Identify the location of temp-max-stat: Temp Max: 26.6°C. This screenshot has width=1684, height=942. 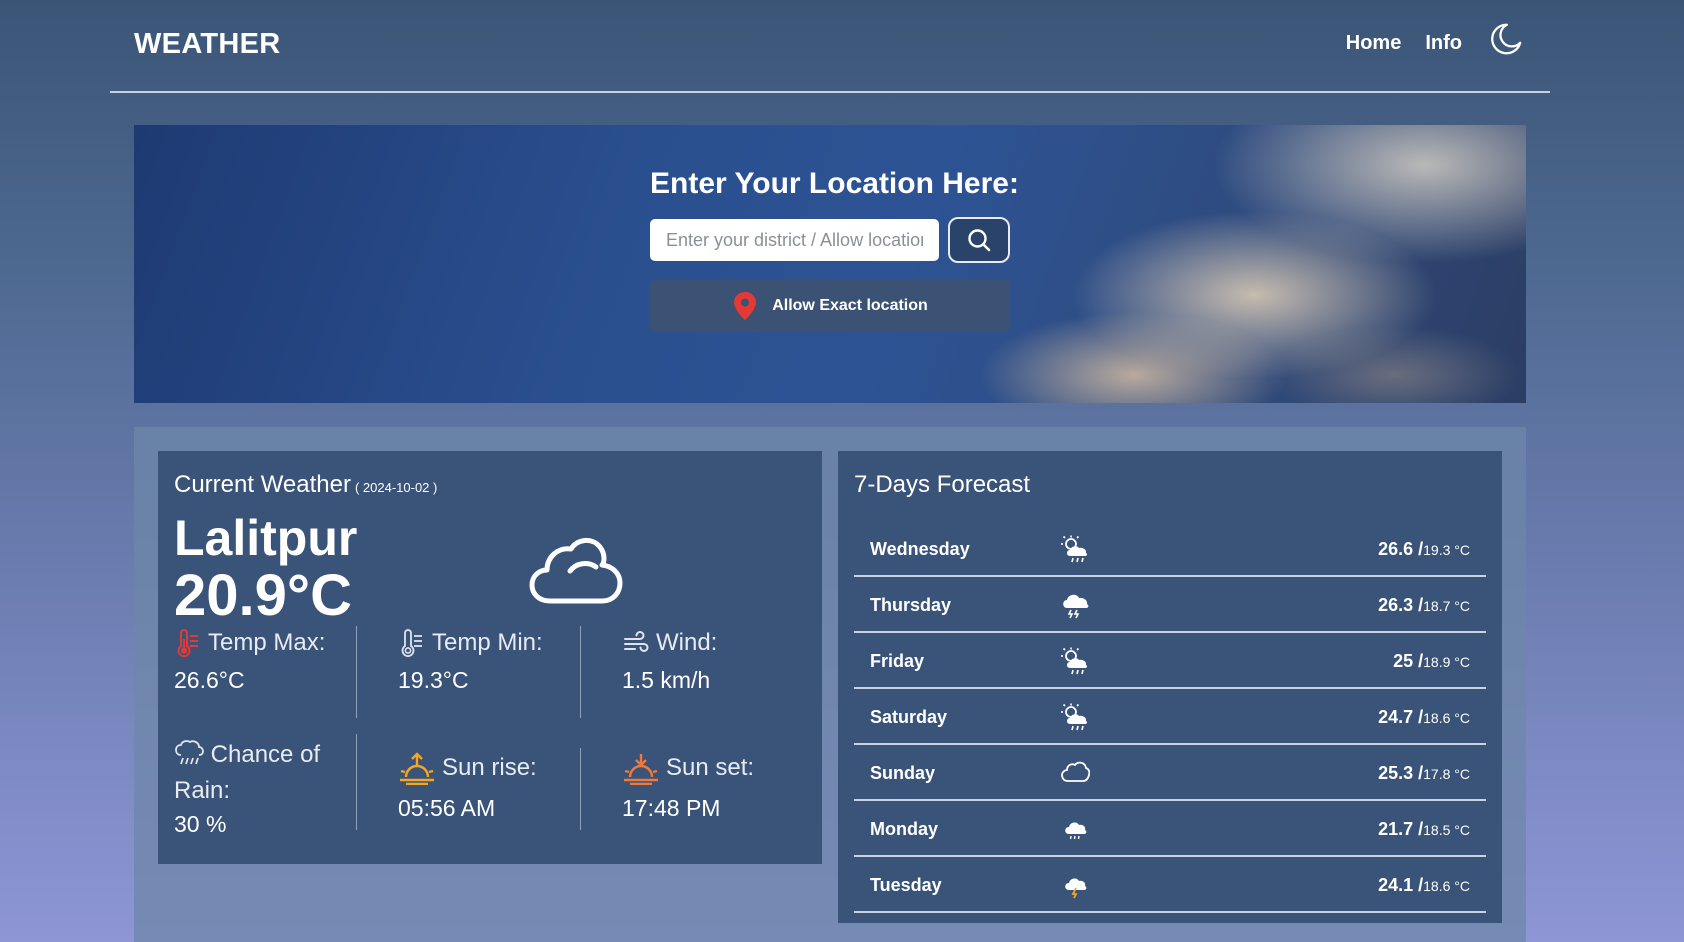
(269, 661).